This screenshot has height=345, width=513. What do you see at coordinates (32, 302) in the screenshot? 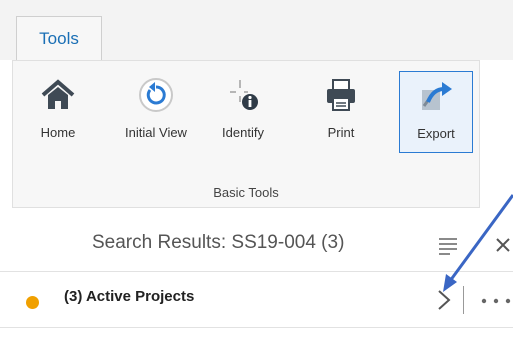
I see `status-dot` at bounding box center [32, 302].